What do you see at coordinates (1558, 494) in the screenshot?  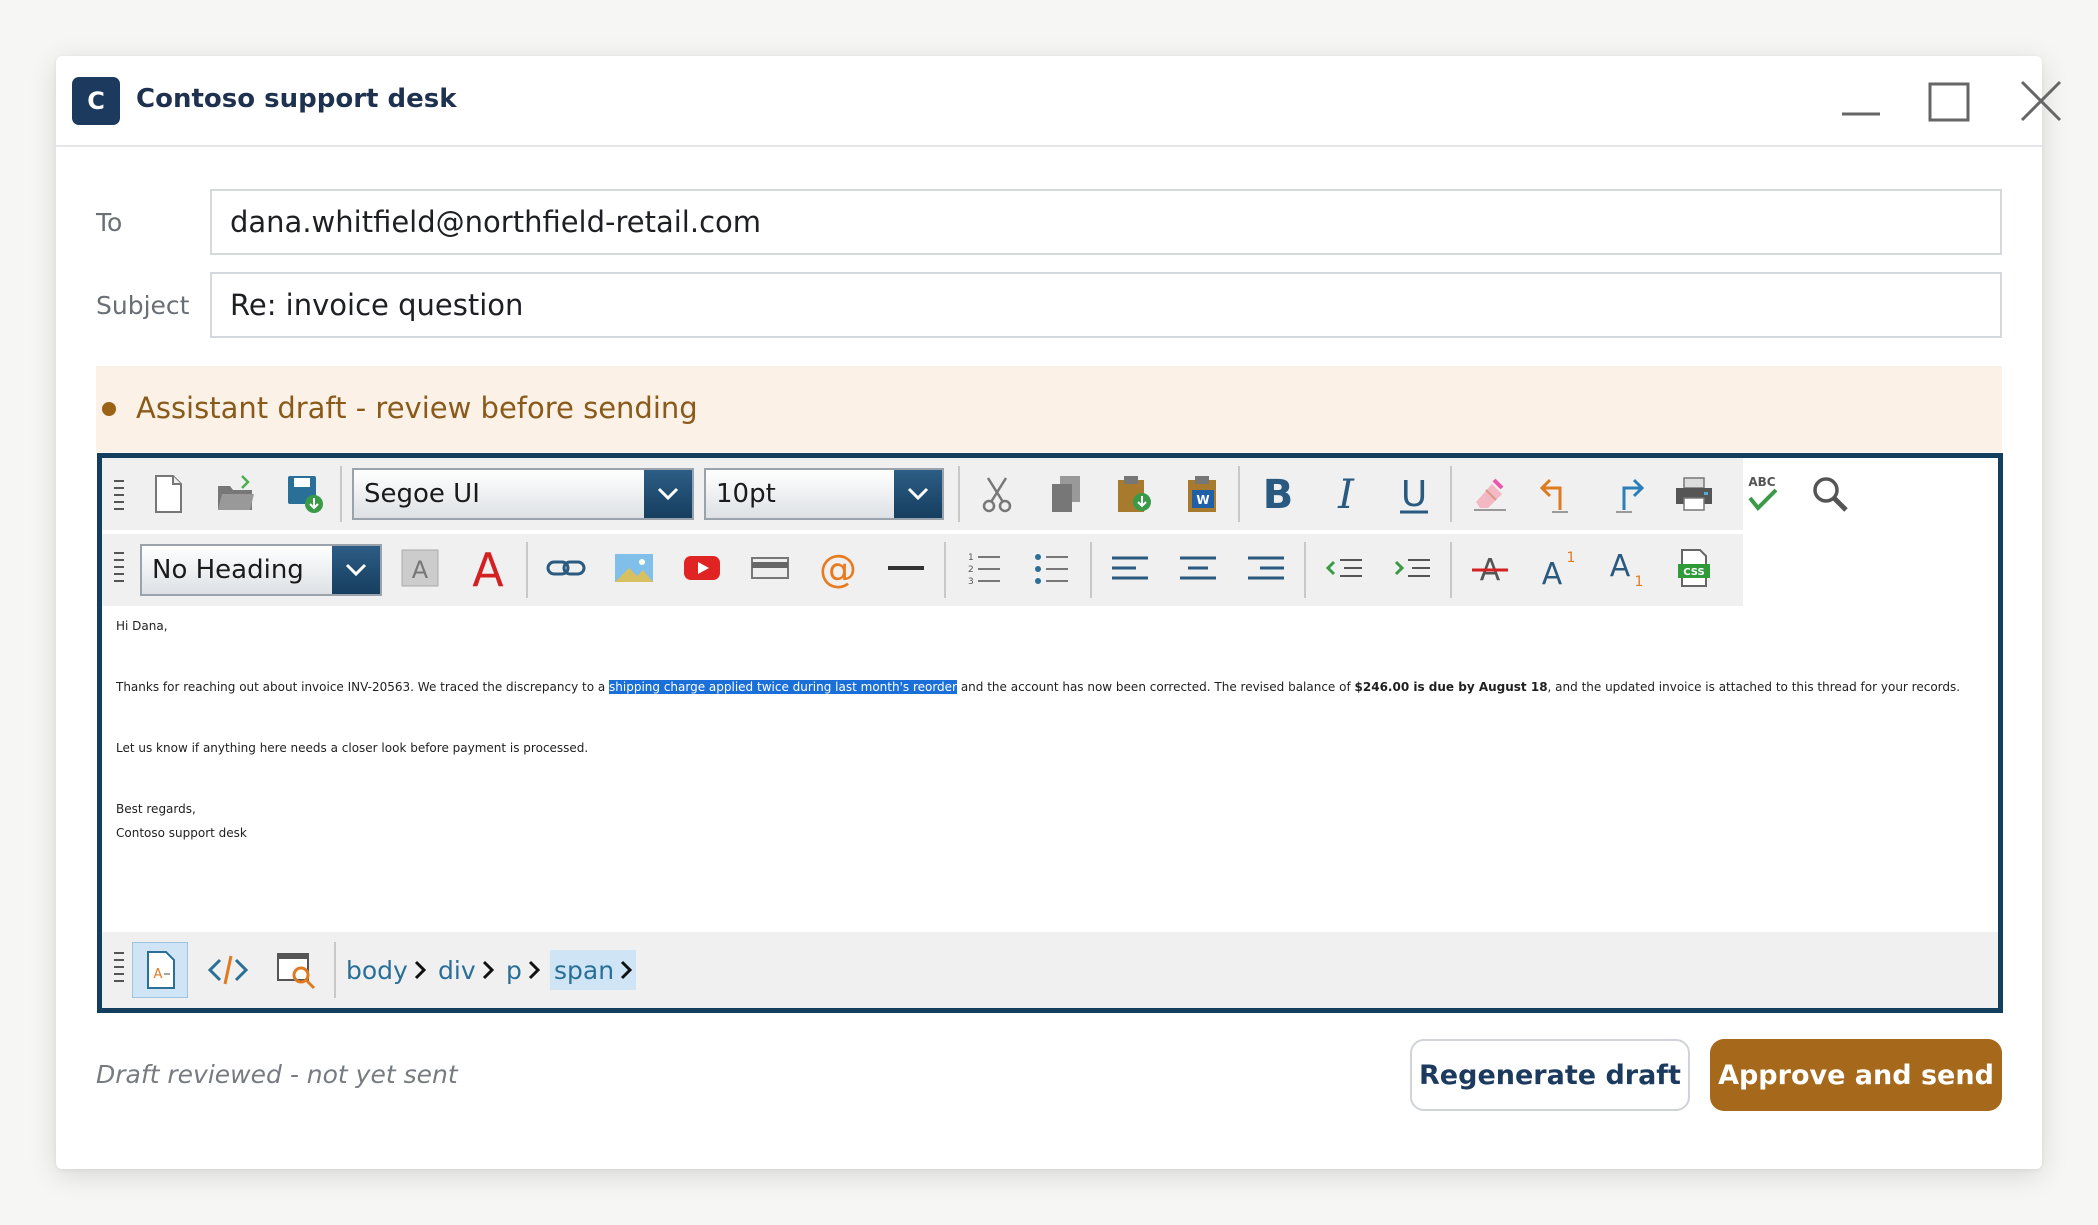 I see `undo-button` at bounding box center [1558, 494].